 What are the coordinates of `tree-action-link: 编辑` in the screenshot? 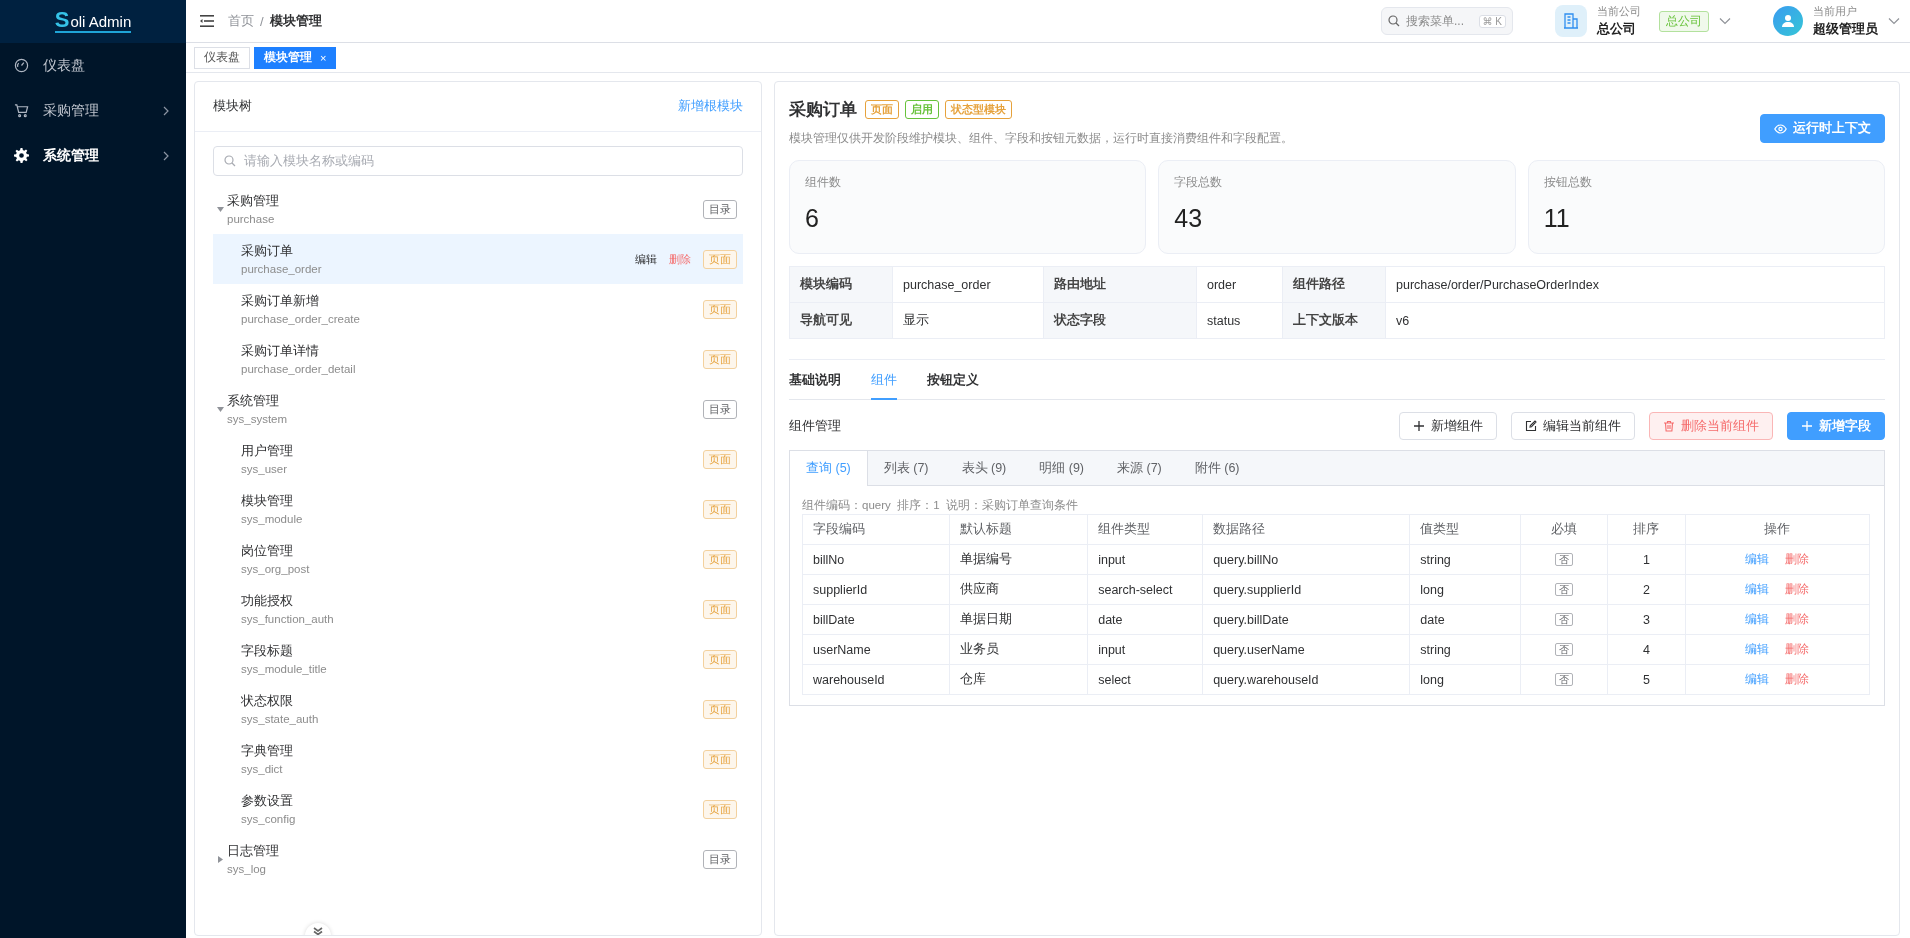 It's located at (646, 259).